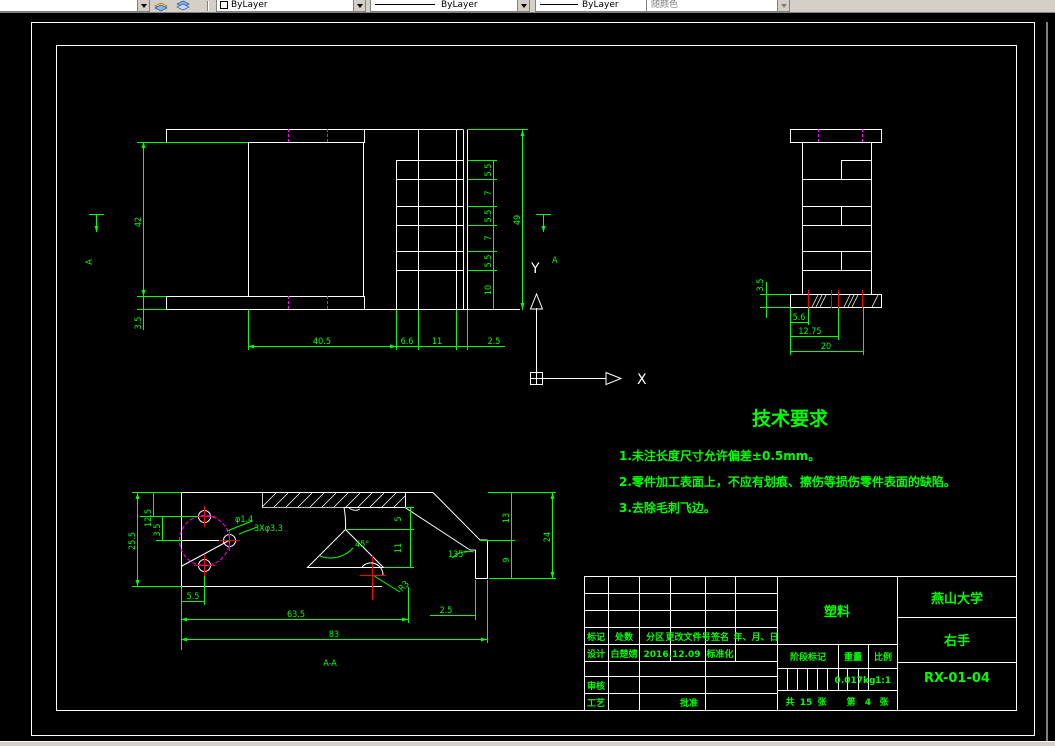 The width and height of the screenshot is (1055, 746). I want to click on linetype-control-dropdown: ByLayer, so click(450, 6).